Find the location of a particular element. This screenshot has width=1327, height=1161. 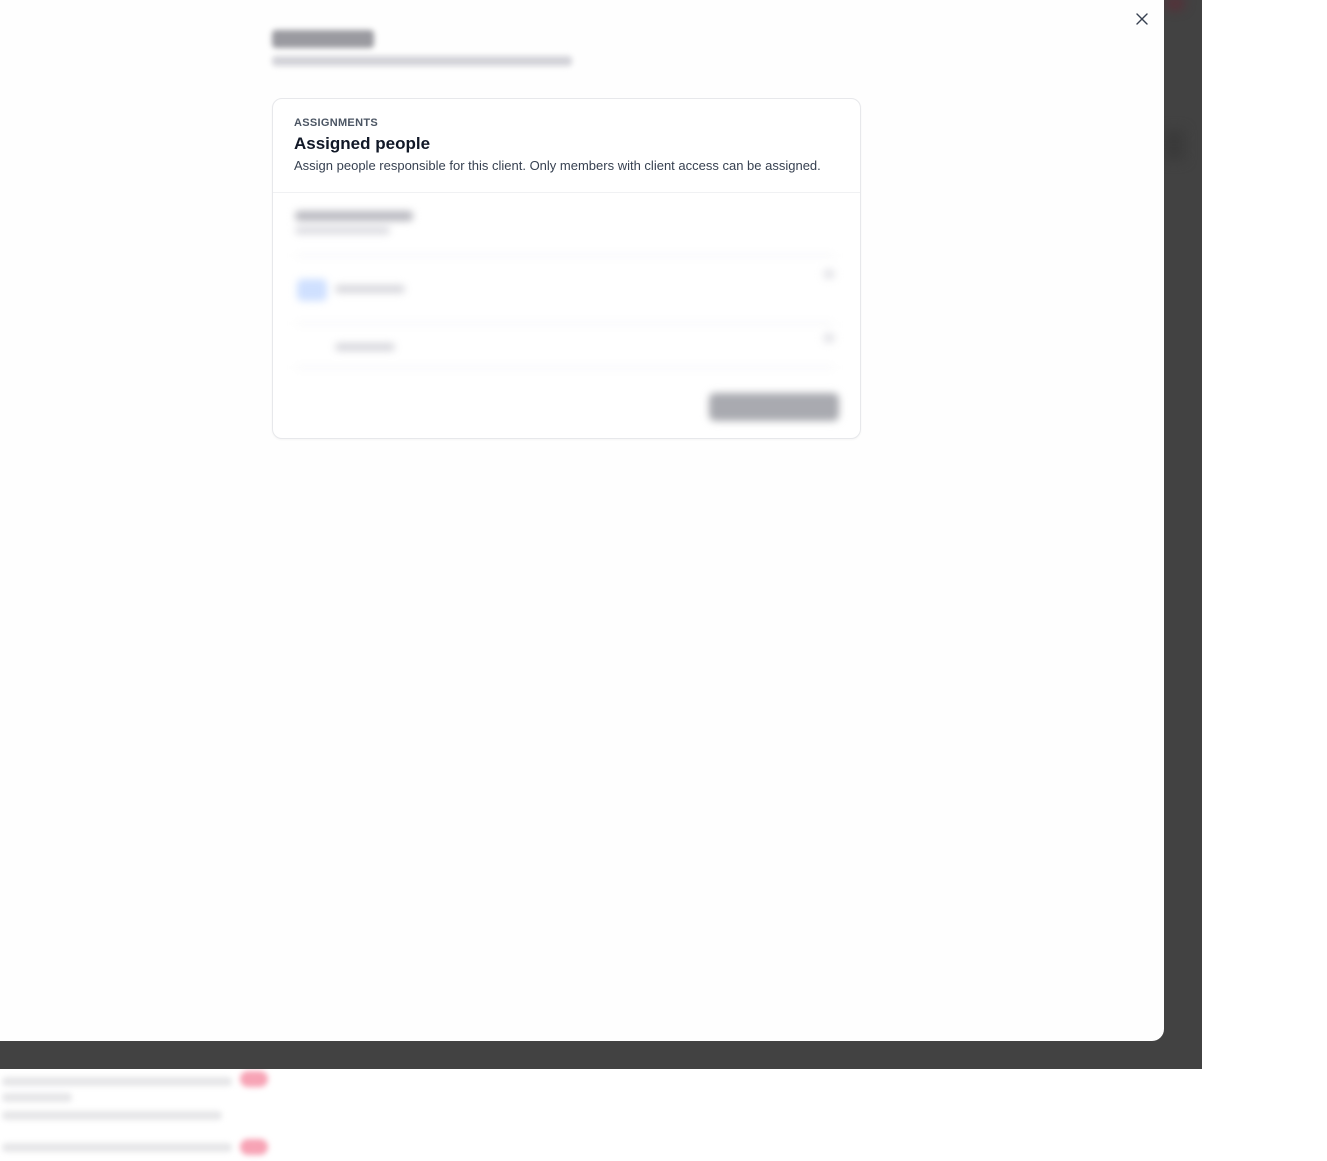

card-eyebrow: ASSIGNMENTS is located at coordinates (336, 123).